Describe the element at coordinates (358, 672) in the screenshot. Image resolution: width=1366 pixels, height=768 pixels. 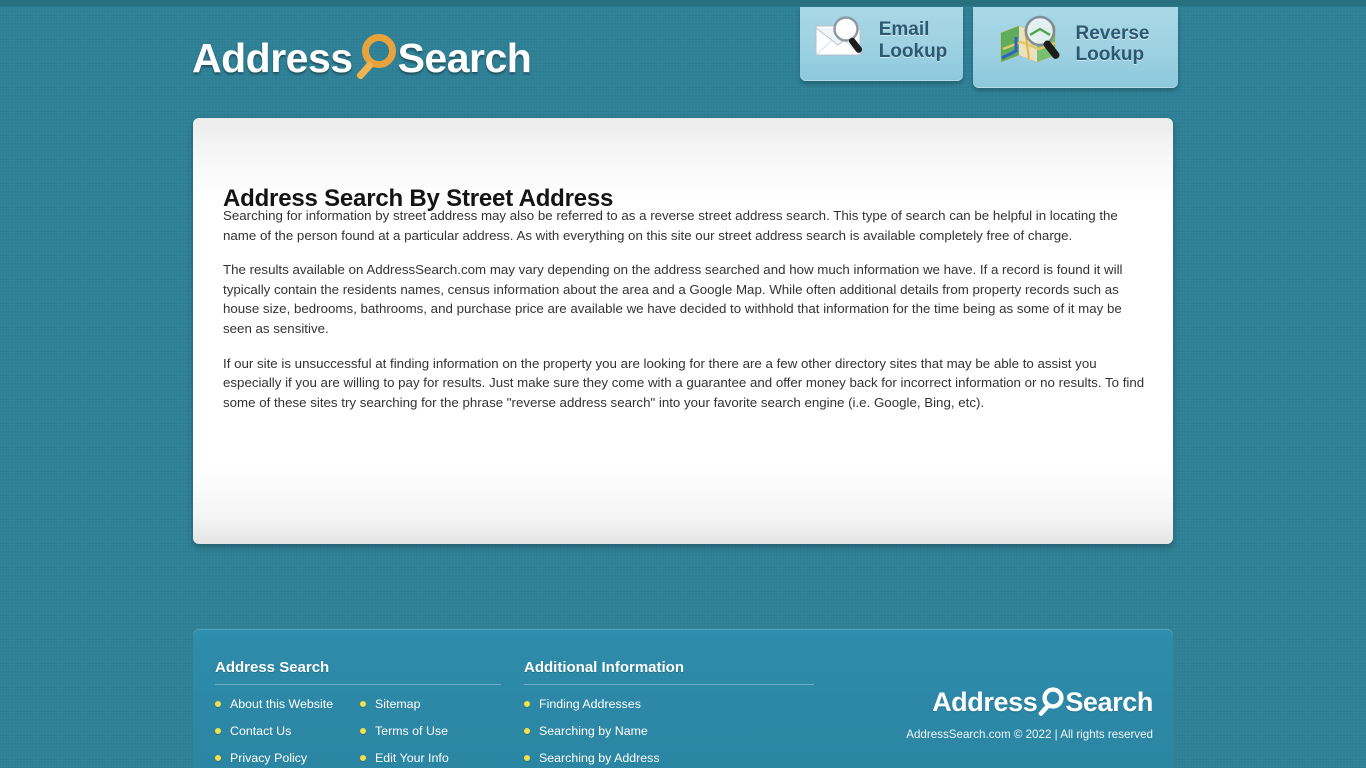
I see `footer-heading: Address Search` at that location.